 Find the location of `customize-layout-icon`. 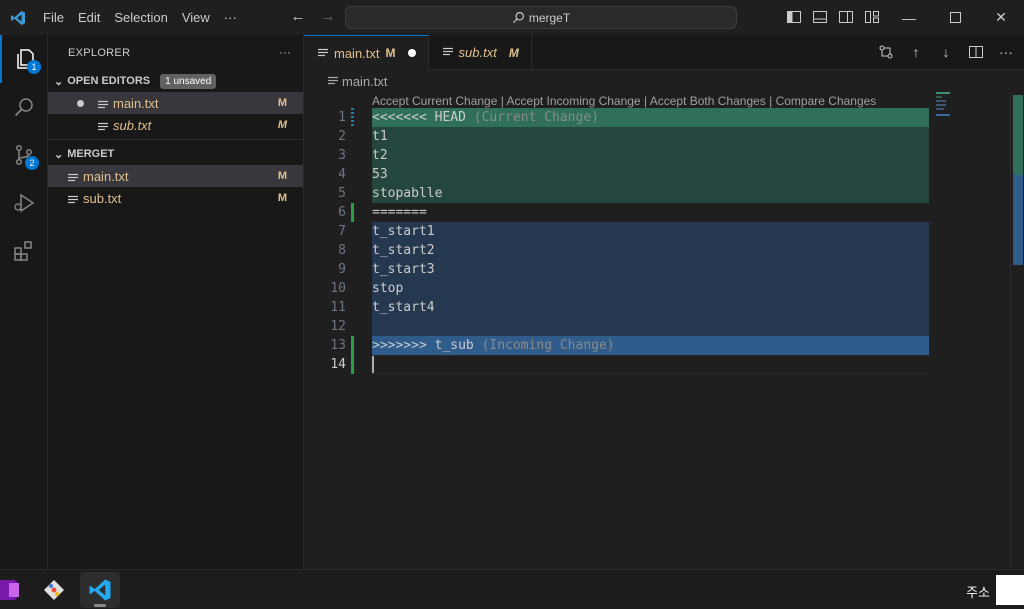

customize-layout-icon is located at coordinates (872, 17).